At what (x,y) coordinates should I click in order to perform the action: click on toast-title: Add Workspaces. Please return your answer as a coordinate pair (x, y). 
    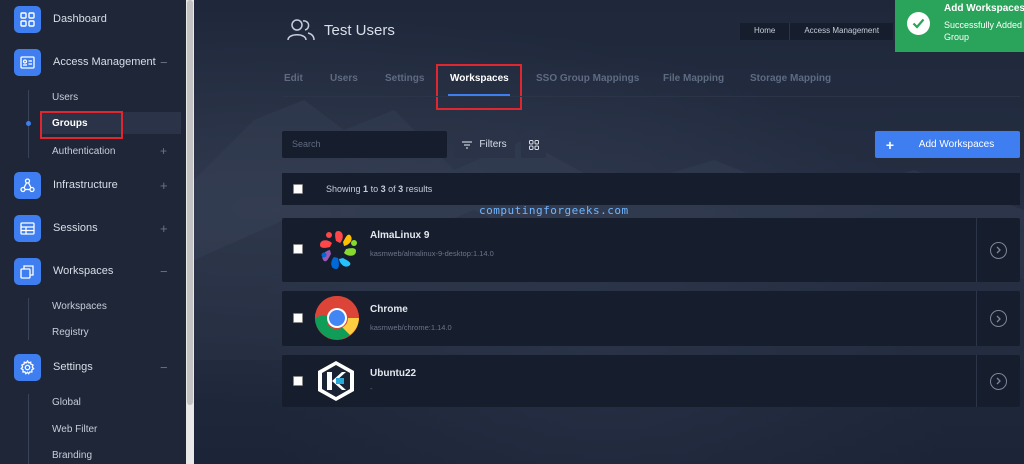
    Looking at the image, I should click on (984, 8).